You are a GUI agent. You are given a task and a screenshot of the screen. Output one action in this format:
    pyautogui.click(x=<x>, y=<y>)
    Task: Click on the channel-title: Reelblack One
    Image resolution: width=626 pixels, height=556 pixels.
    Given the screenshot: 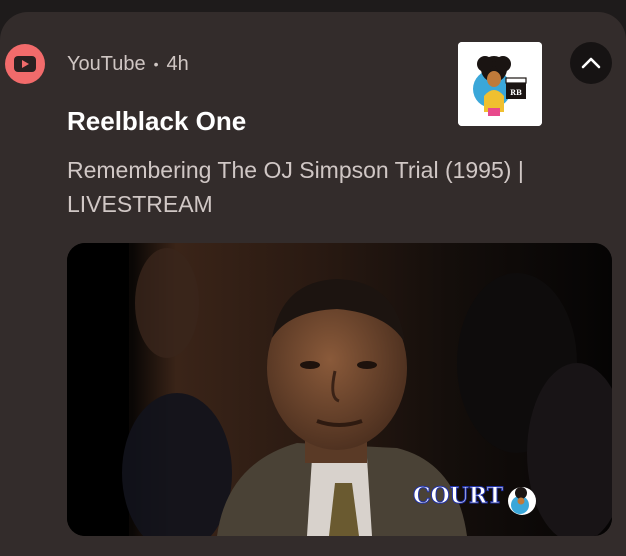 What is the action you would take?
    pyautogui.click(x=157, y=121)
    